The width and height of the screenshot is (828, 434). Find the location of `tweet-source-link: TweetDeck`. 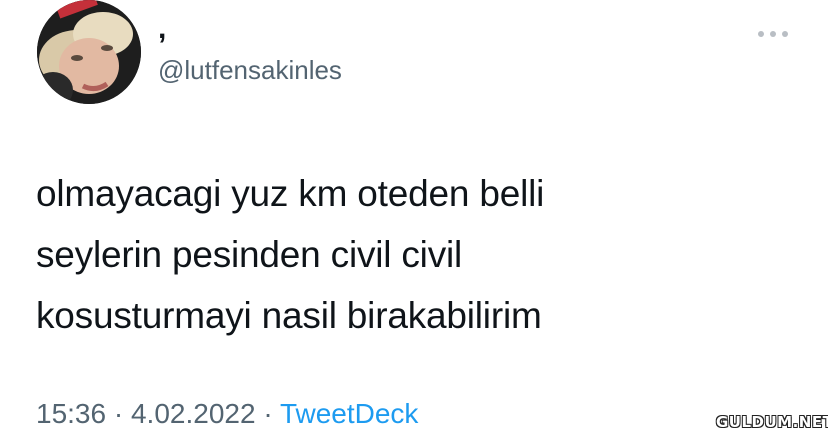

tweet-source-link: TweetDeck is located at coordinates (349, 413).